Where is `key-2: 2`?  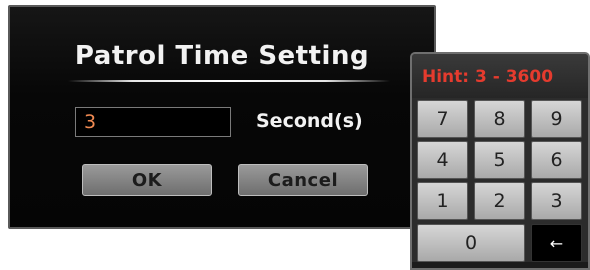 key-2: 2 is located at coordinates (499, 201).